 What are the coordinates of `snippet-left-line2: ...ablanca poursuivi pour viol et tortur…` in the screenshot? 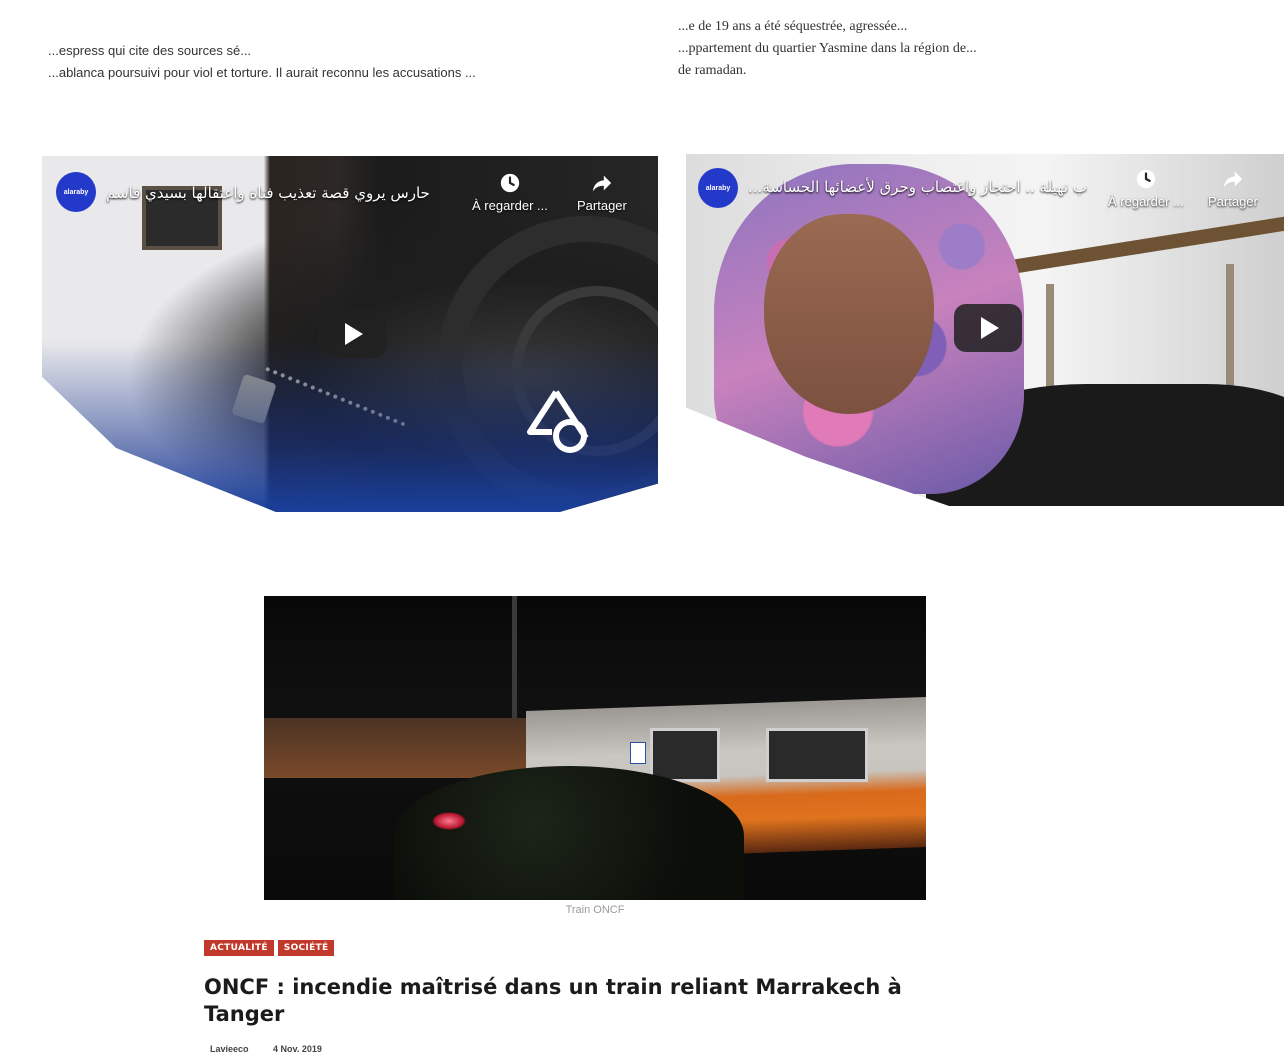 It's located at (262, 72).